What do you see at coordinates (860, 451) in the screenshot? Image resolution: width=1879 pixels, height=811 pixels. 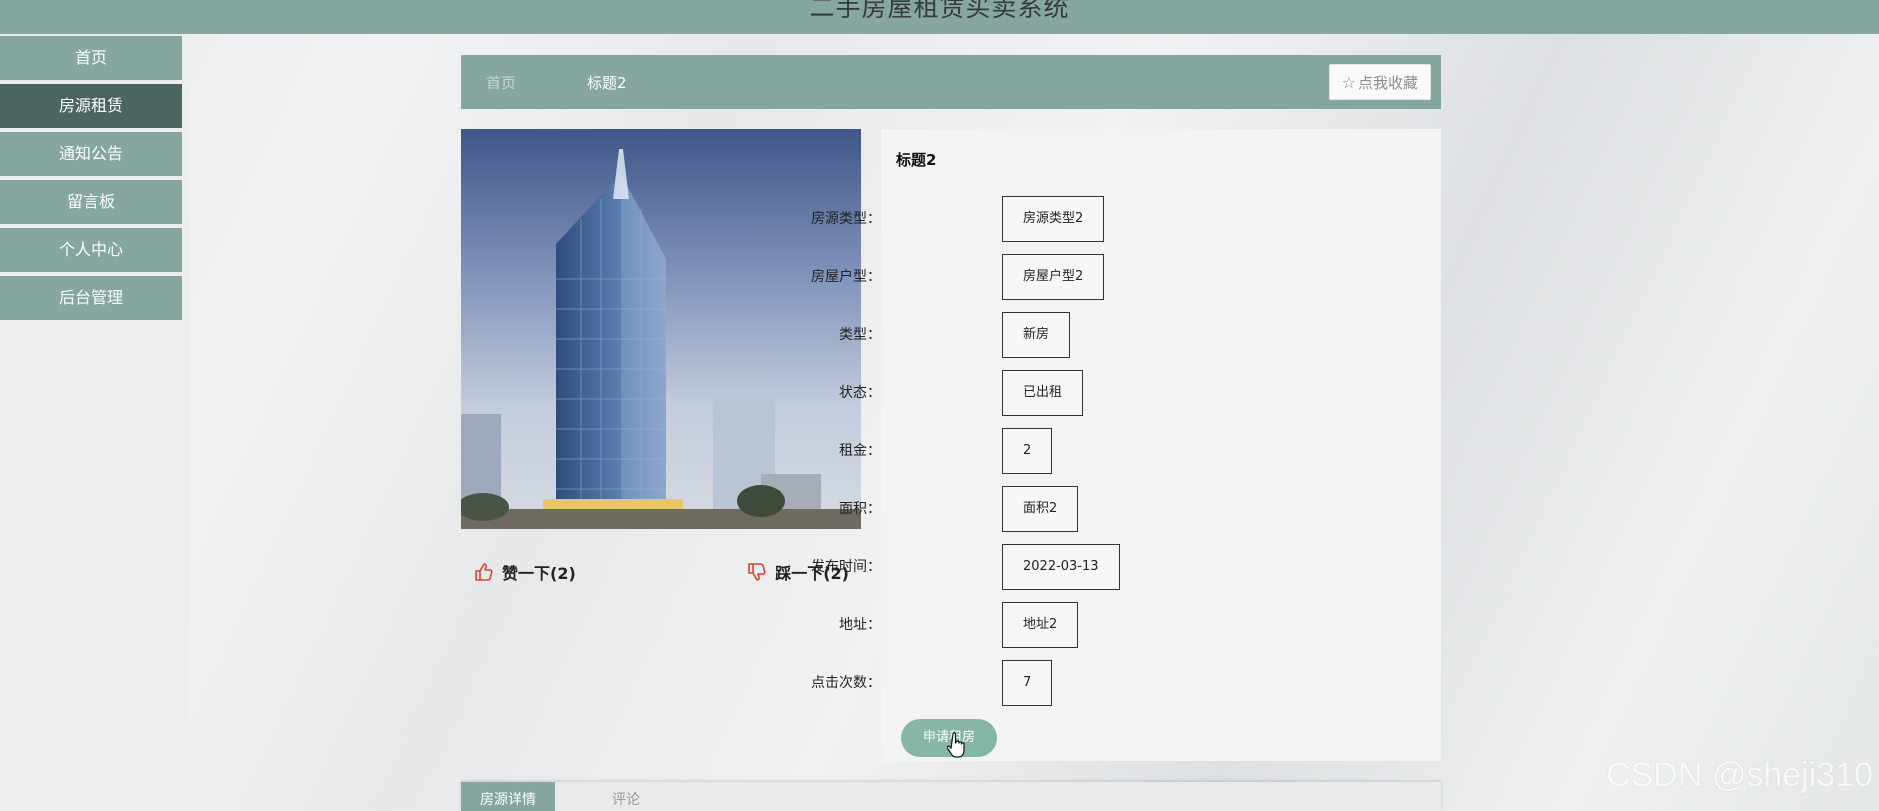 I see `field-label: 租金：` at bounding box center [860, 451].